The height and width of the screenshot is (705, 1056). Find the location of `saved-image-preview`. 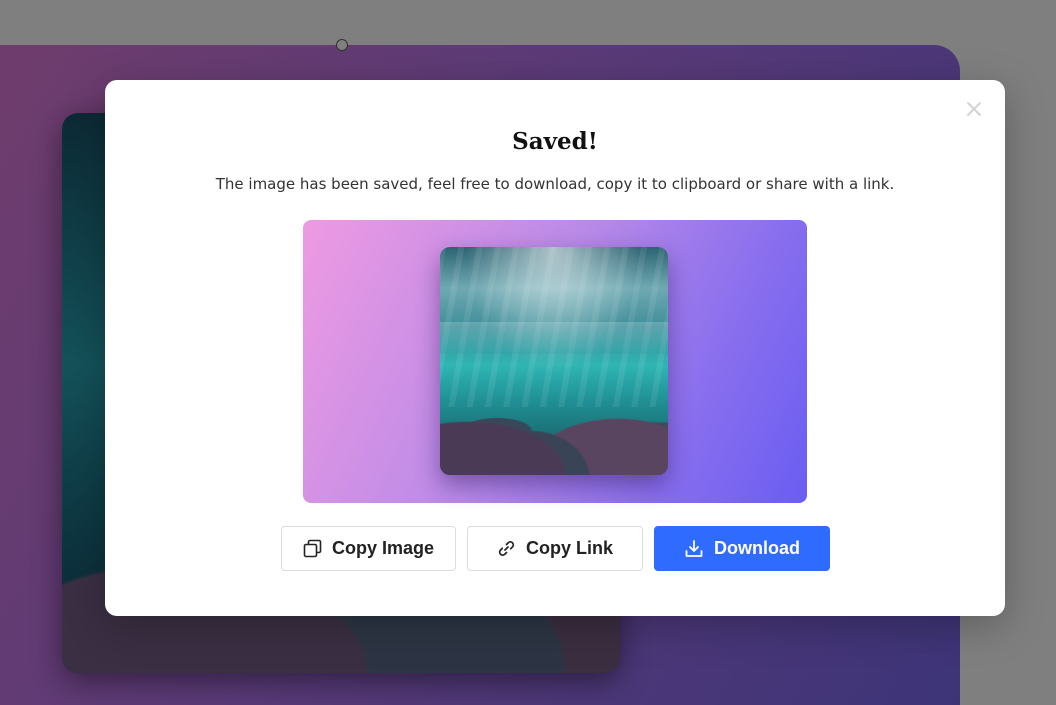

saved-image-preview is located at coordinates (554, 361).